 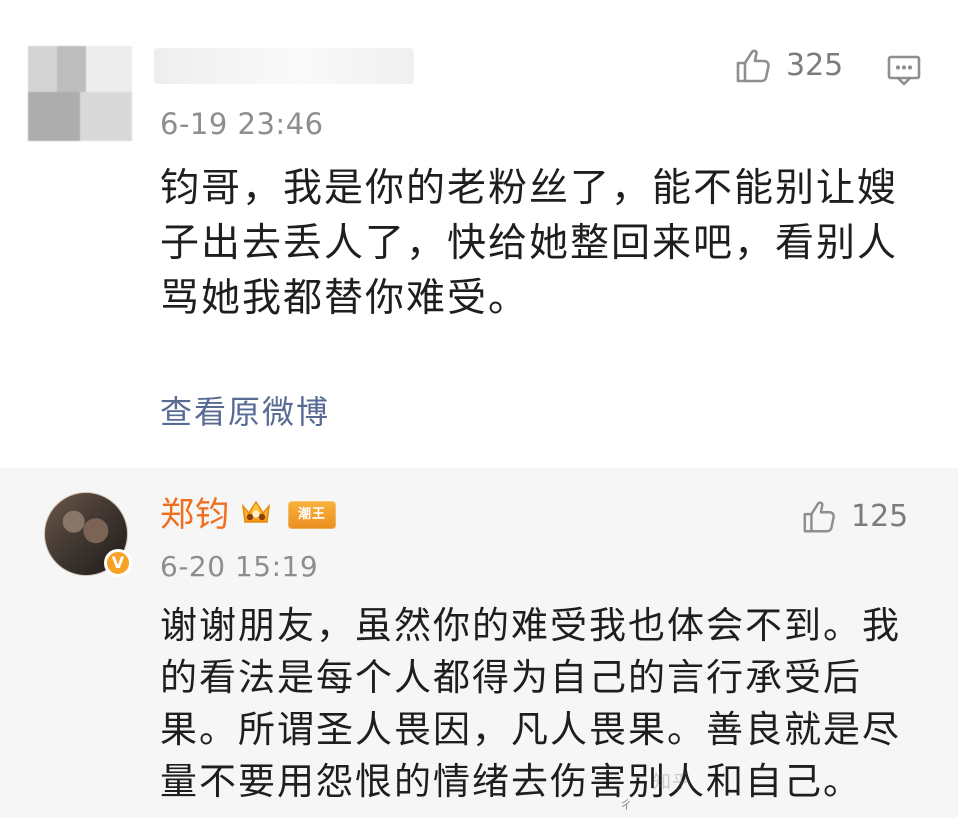 I want to click on blurred-username, so click(x=284, y=66).